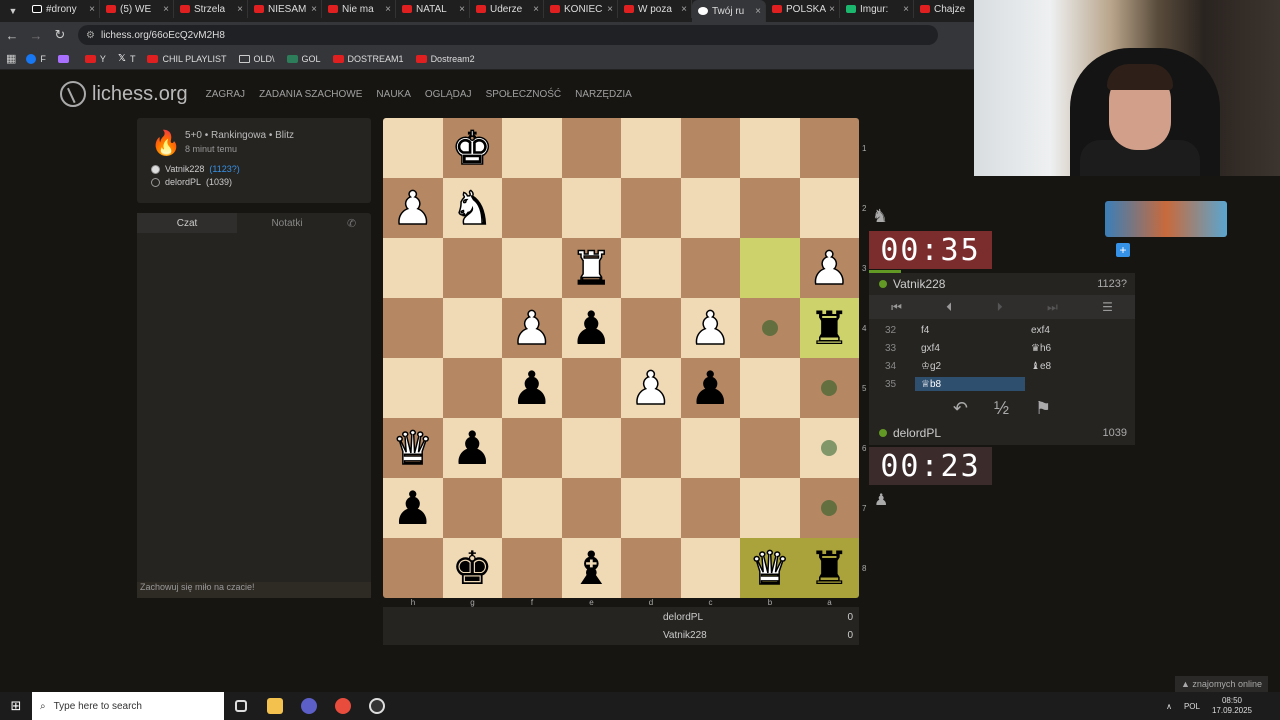  I want to click on square-g2: ♞, so click(472, 208).